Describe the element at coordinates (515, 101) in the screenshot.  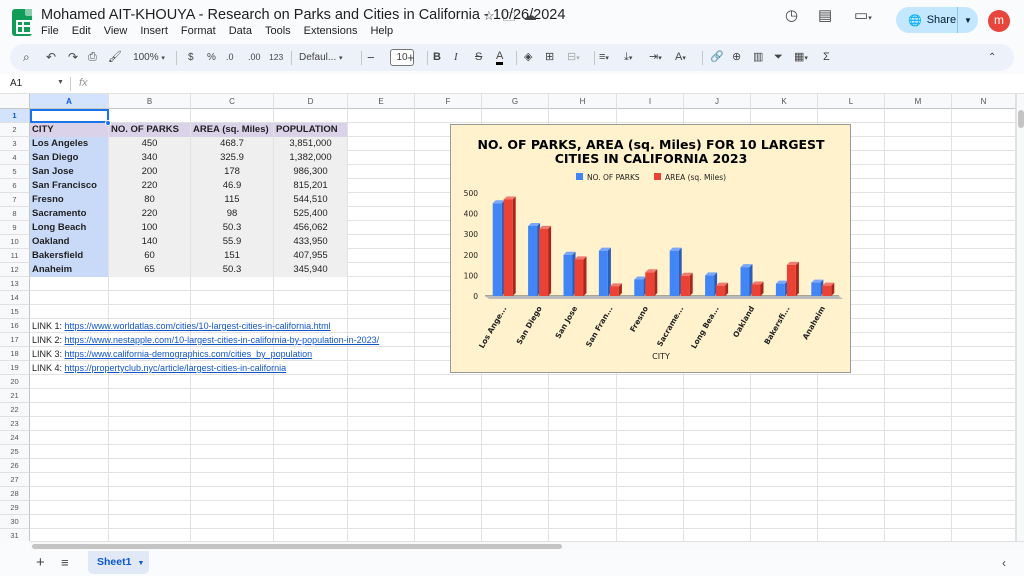
I see `column-header: G` at that location.